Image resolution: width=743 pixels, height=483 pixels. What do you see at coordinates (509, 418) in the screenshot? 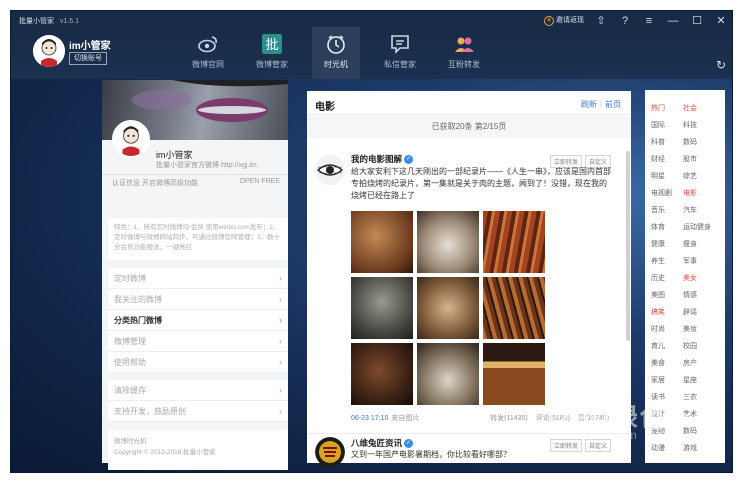
I see `repost-count: 转发(11435)` at bounding box center [509, 418].